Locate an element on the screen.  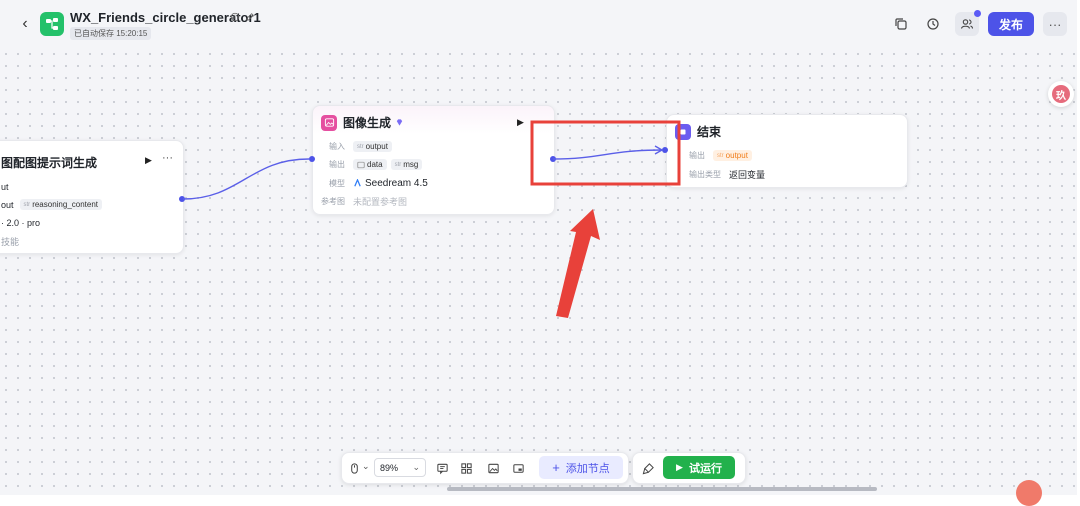
notification-dot is located at coordinates (977, 13).